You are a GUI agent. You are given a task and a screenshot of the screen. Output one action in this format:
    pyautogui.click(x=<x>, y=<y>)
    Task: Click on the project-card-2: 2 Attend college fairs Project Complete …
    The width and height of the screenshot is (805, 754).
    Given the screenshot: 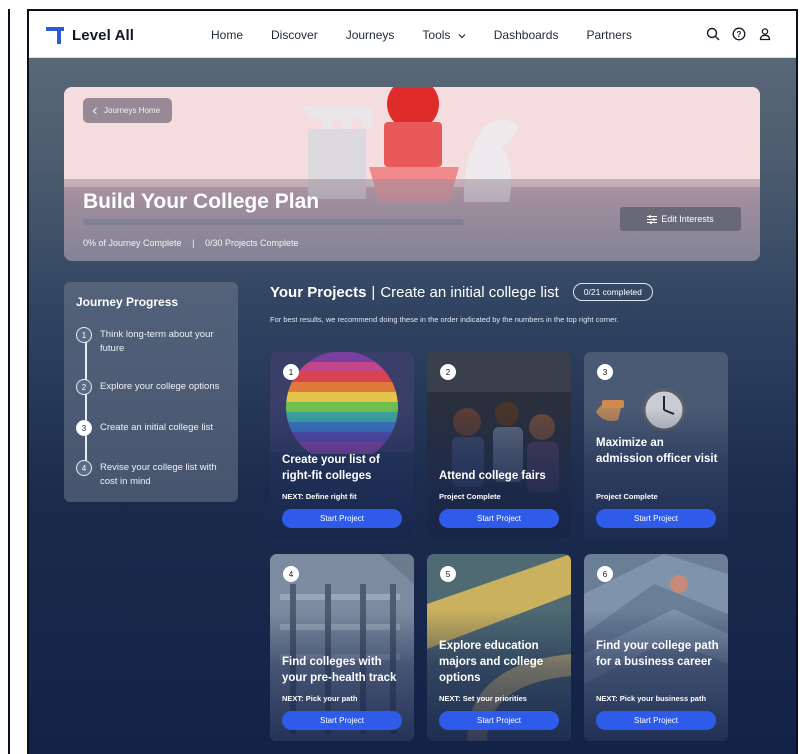 What is the action you would take?
    pyautogui.click(x=499, y=445)
    